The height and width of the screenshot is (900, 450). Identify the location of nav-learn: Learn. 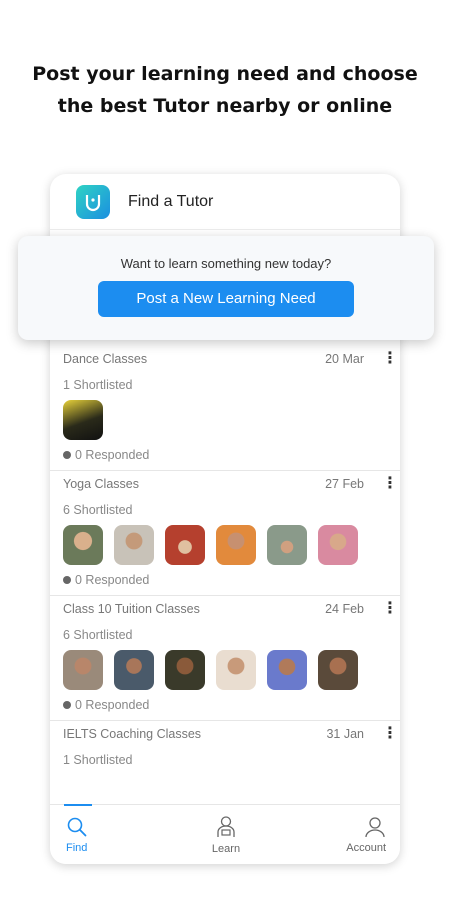
(226, 834).